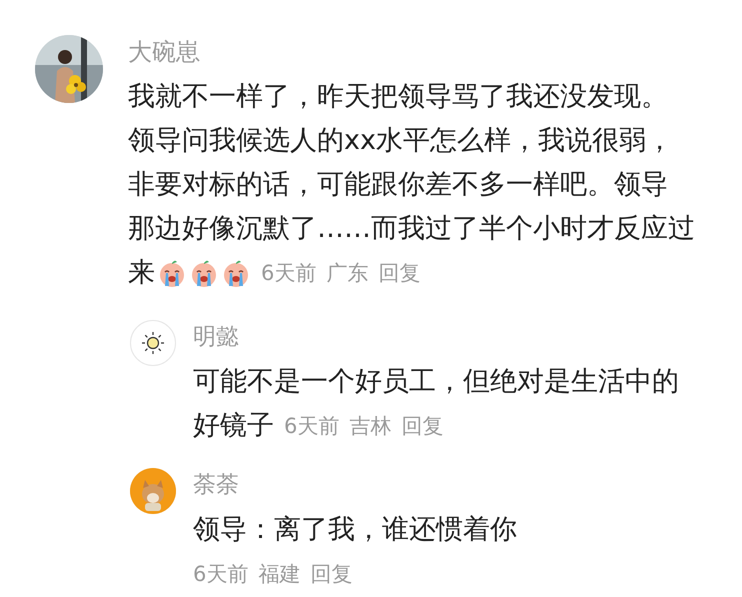  What do you see at coordinates (398, 185) in the screenshot?
I see `comment-text: 非要对标的话，可能跟你差不多一样吧。领导` at bounding box center [398, 185].